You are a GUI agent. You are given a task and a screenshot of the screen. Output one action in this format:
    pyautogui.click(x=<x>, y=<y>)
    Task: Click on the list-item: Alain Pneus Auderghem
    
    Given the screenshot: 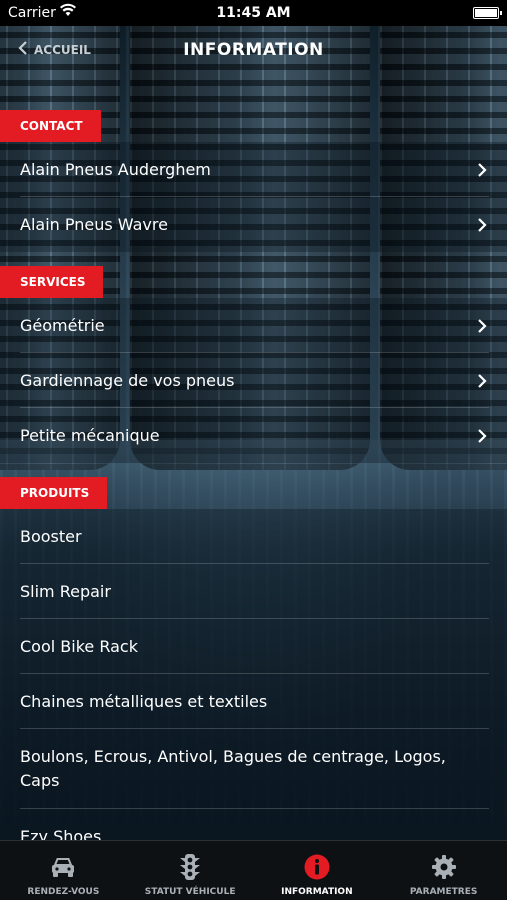 What is the action you would take?
    pyautogui.click(x=253, y=169)
    